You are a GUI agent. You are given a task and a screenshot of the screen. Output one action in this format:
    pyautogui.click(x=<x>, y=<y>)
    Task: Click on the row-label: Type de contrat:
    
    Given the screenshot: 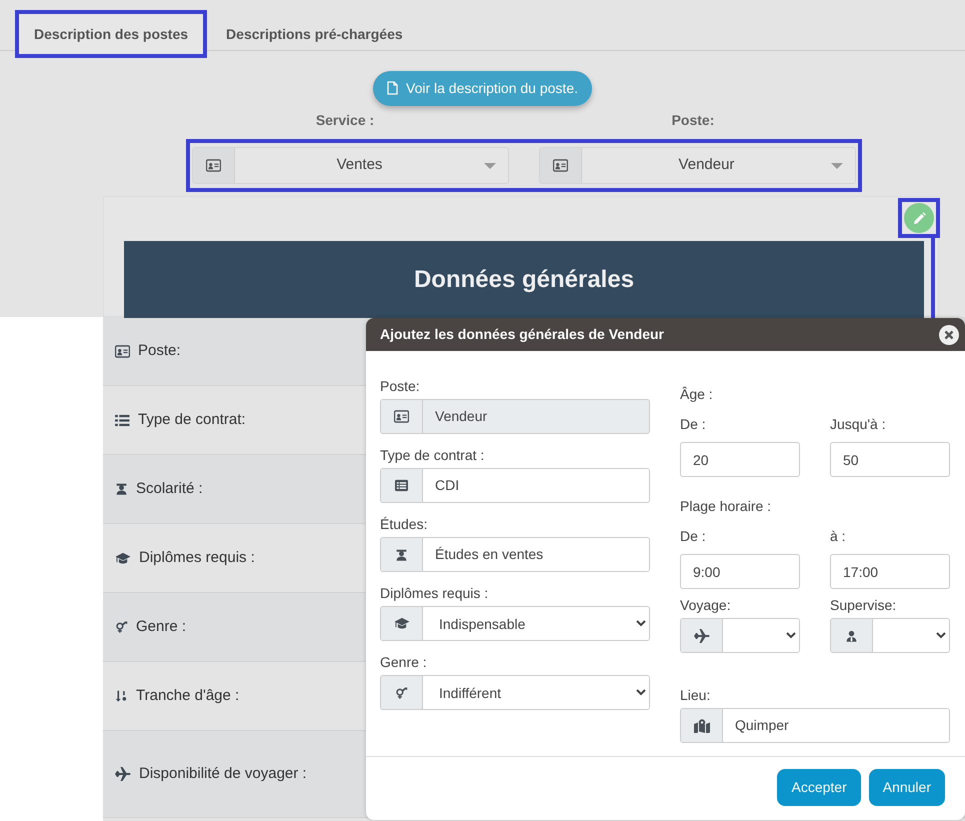 What is the action you would take?
    pyautogui.click(x=192, y=420)
    